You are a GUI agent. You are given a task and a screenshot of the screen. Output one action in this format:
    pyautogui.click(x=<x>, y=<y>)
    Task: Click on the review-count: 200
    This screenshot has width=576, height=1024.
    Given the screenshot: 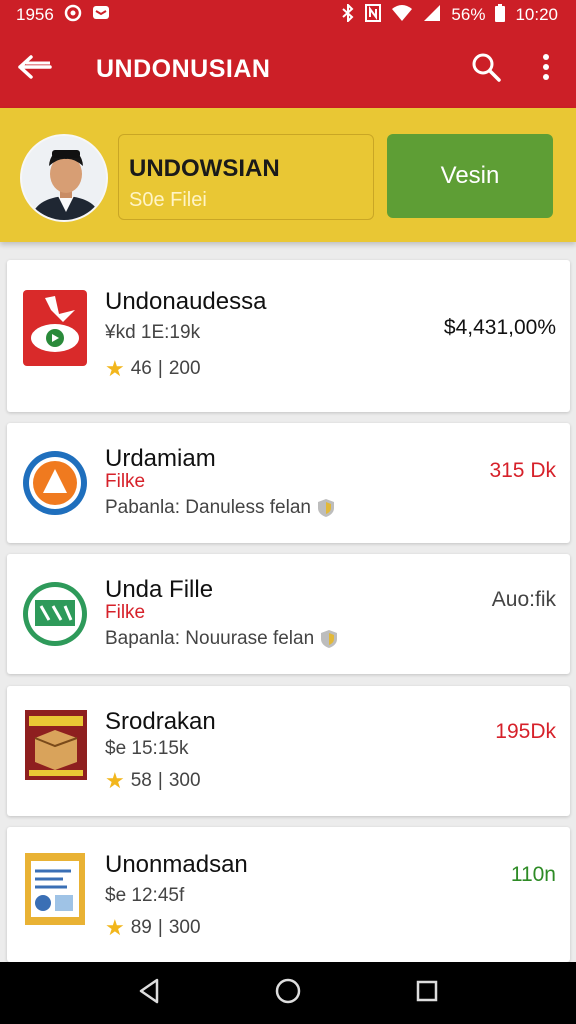 What is the action you would take?
    pyautogui.click(x=184, y=368)
    